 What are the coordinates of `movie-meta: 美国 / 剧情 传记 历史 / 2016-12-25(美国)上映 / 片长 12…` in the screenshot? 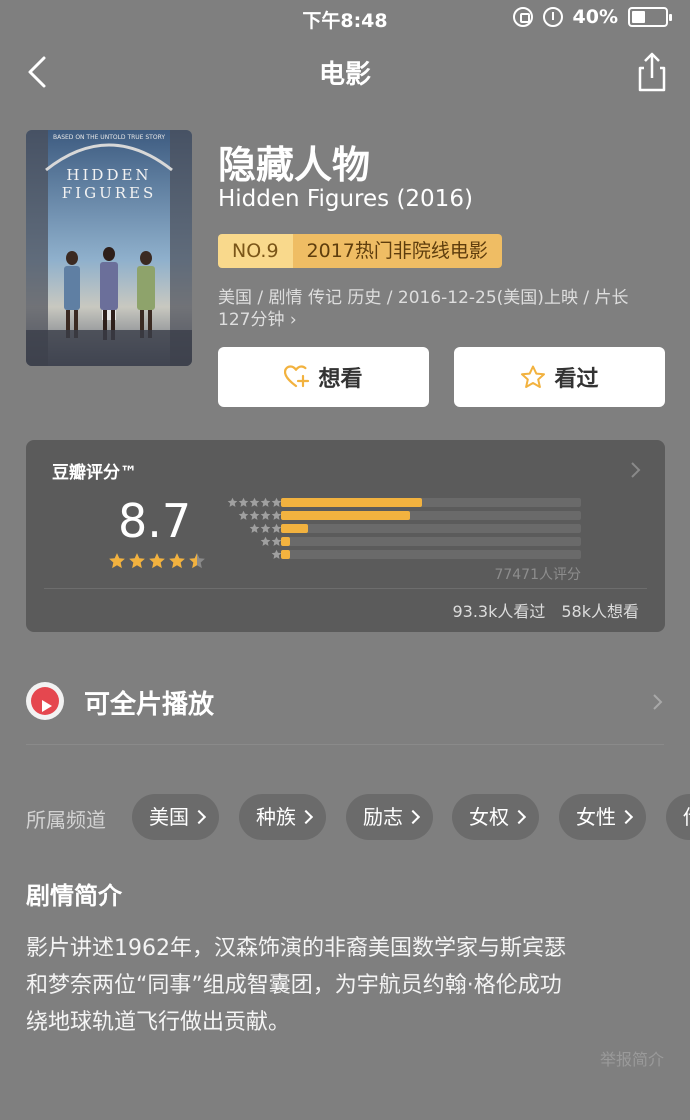 It's located at (443, 309).